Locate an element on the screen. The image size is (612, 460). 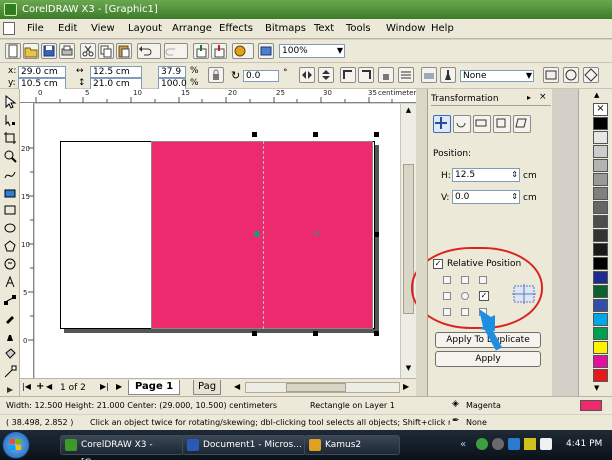
add-page-icon: + is located at coordinates (40, 386).